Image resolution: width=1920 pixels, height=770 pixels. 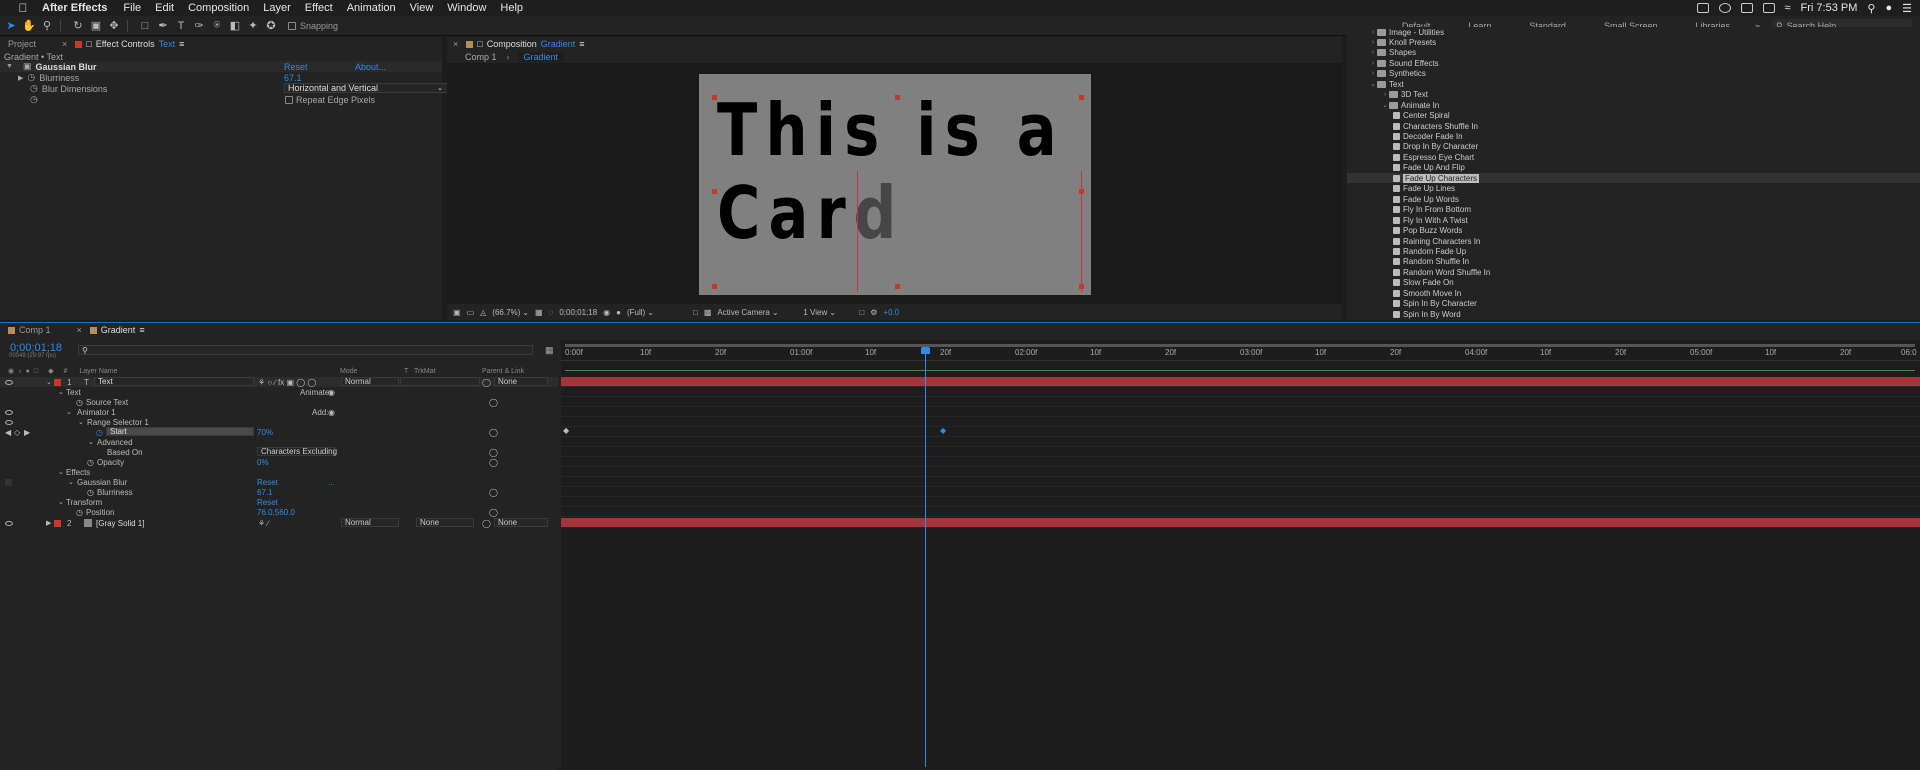 What do you see at coordinates (11, 26) in the screenshot?
I see `selection-tool-icon: ➤` at bounding box center [11, 26].